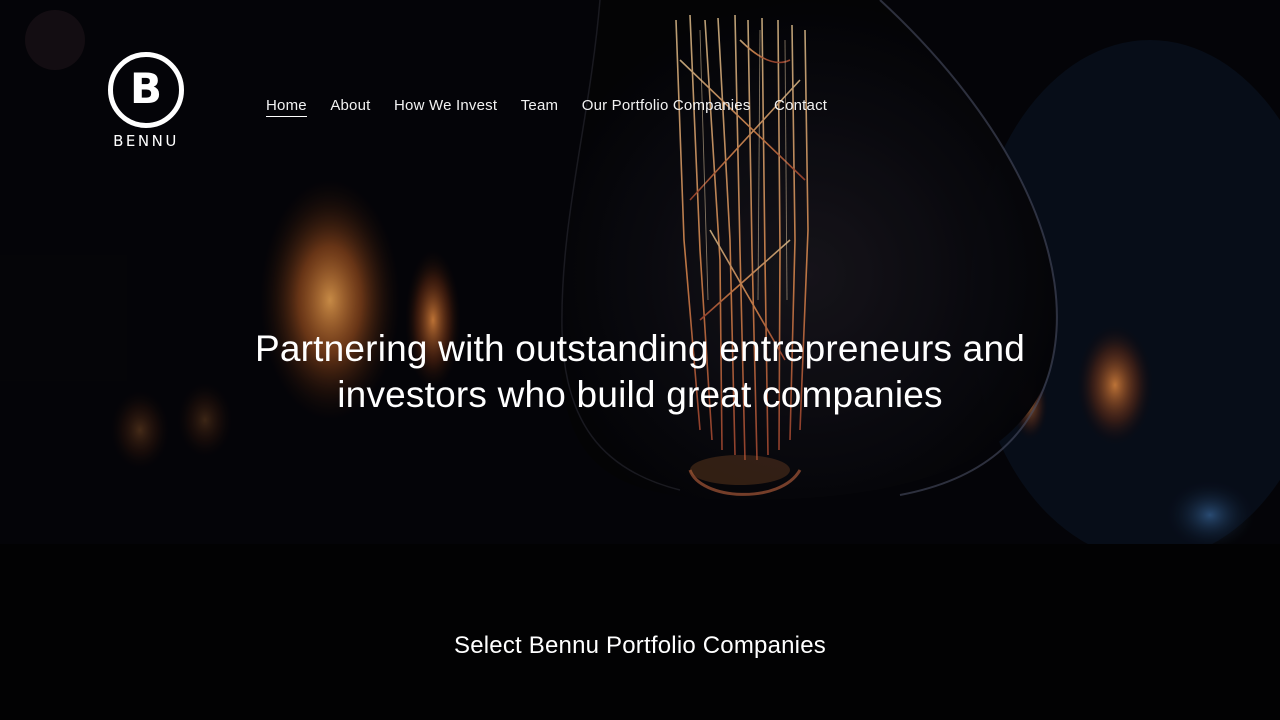 The height and width of the screenshot is (720, 1280). I want to click on nav-item-team: Team, so click(539, 107).